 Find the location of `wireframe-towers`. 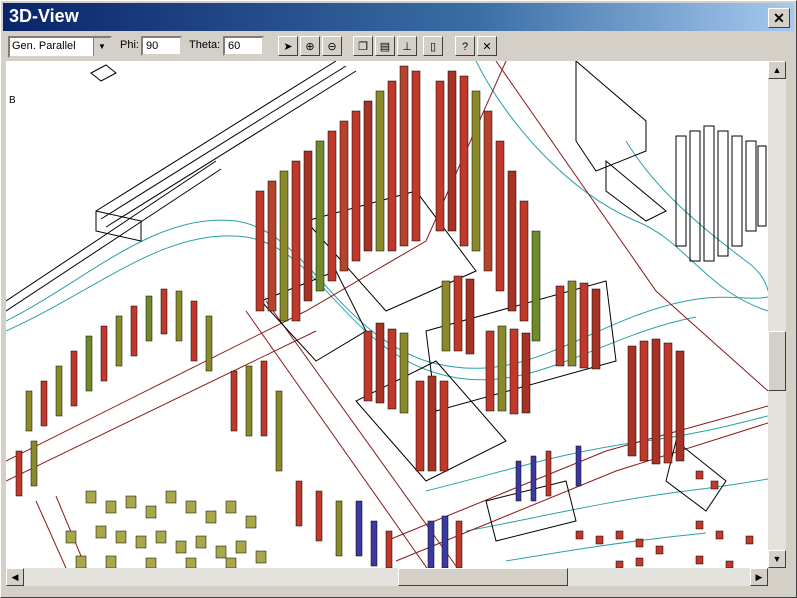

wireframe-towers is located at coordinates (721, 193).